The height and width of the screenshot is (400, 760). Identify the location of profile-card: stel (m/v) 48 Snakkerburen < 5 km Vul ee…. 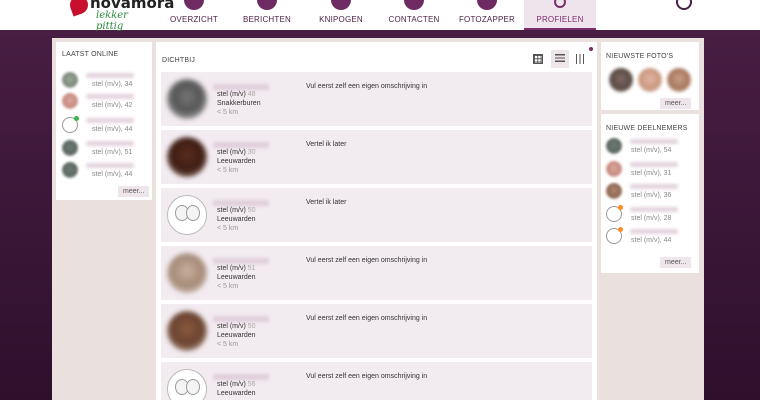
(376, 99).